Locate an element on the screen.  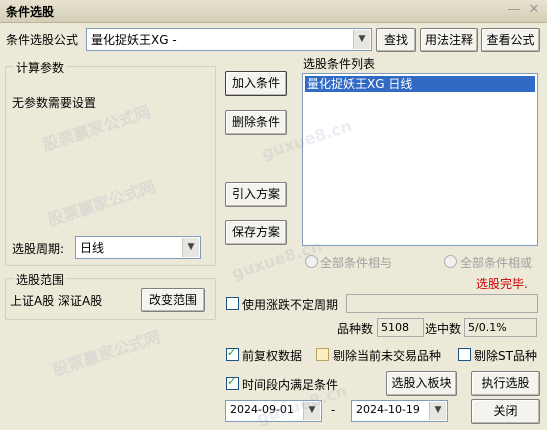
time-range-checkbox is located at coordinates (232, 382).